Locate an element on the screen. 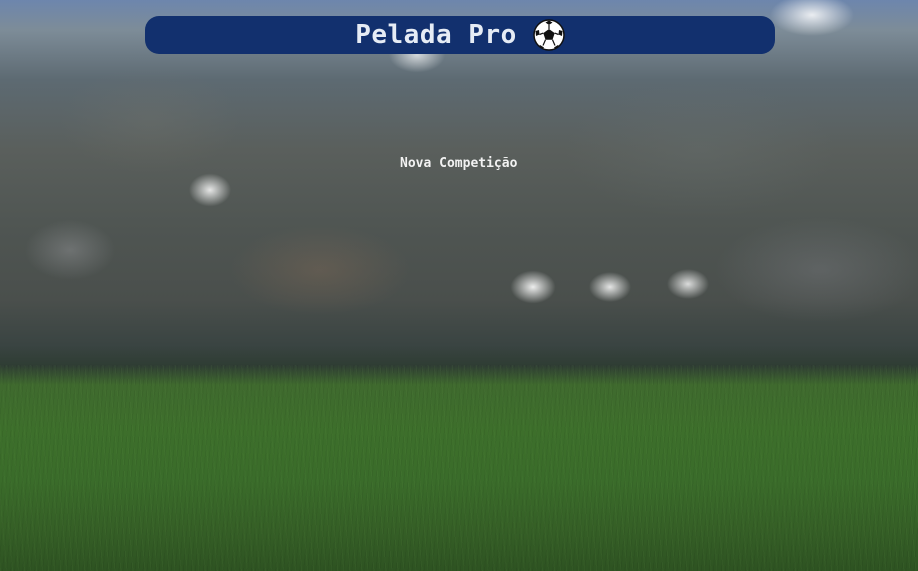 The height and width of the screenshot is (571, 918). app-header: Pelada Pro is located at coordinates (460, 35).